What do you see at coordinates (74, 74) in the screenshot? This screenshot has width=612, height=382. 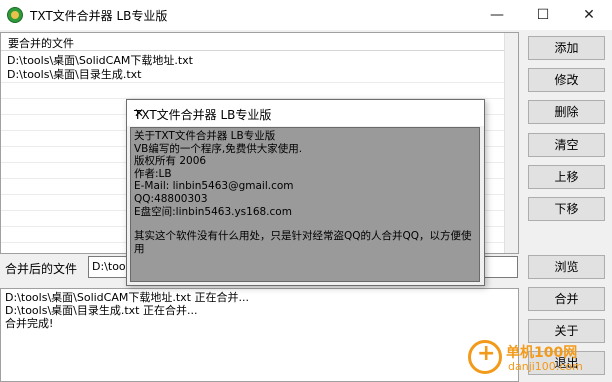 I see `list-item: D:\tools\桌面\目录生成.txt` at bounding box center [74, 74].